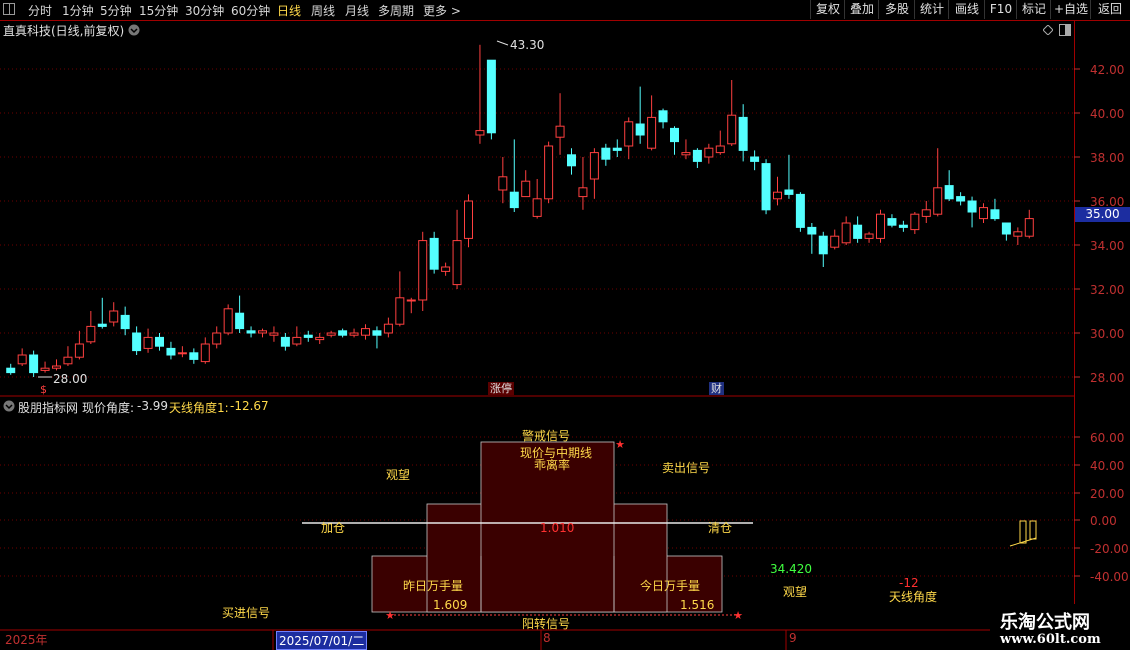  What do you see at coordinates (1048, 30) in the screenshot?
I see `diamond-icon` at bounding box center [1048, 30].